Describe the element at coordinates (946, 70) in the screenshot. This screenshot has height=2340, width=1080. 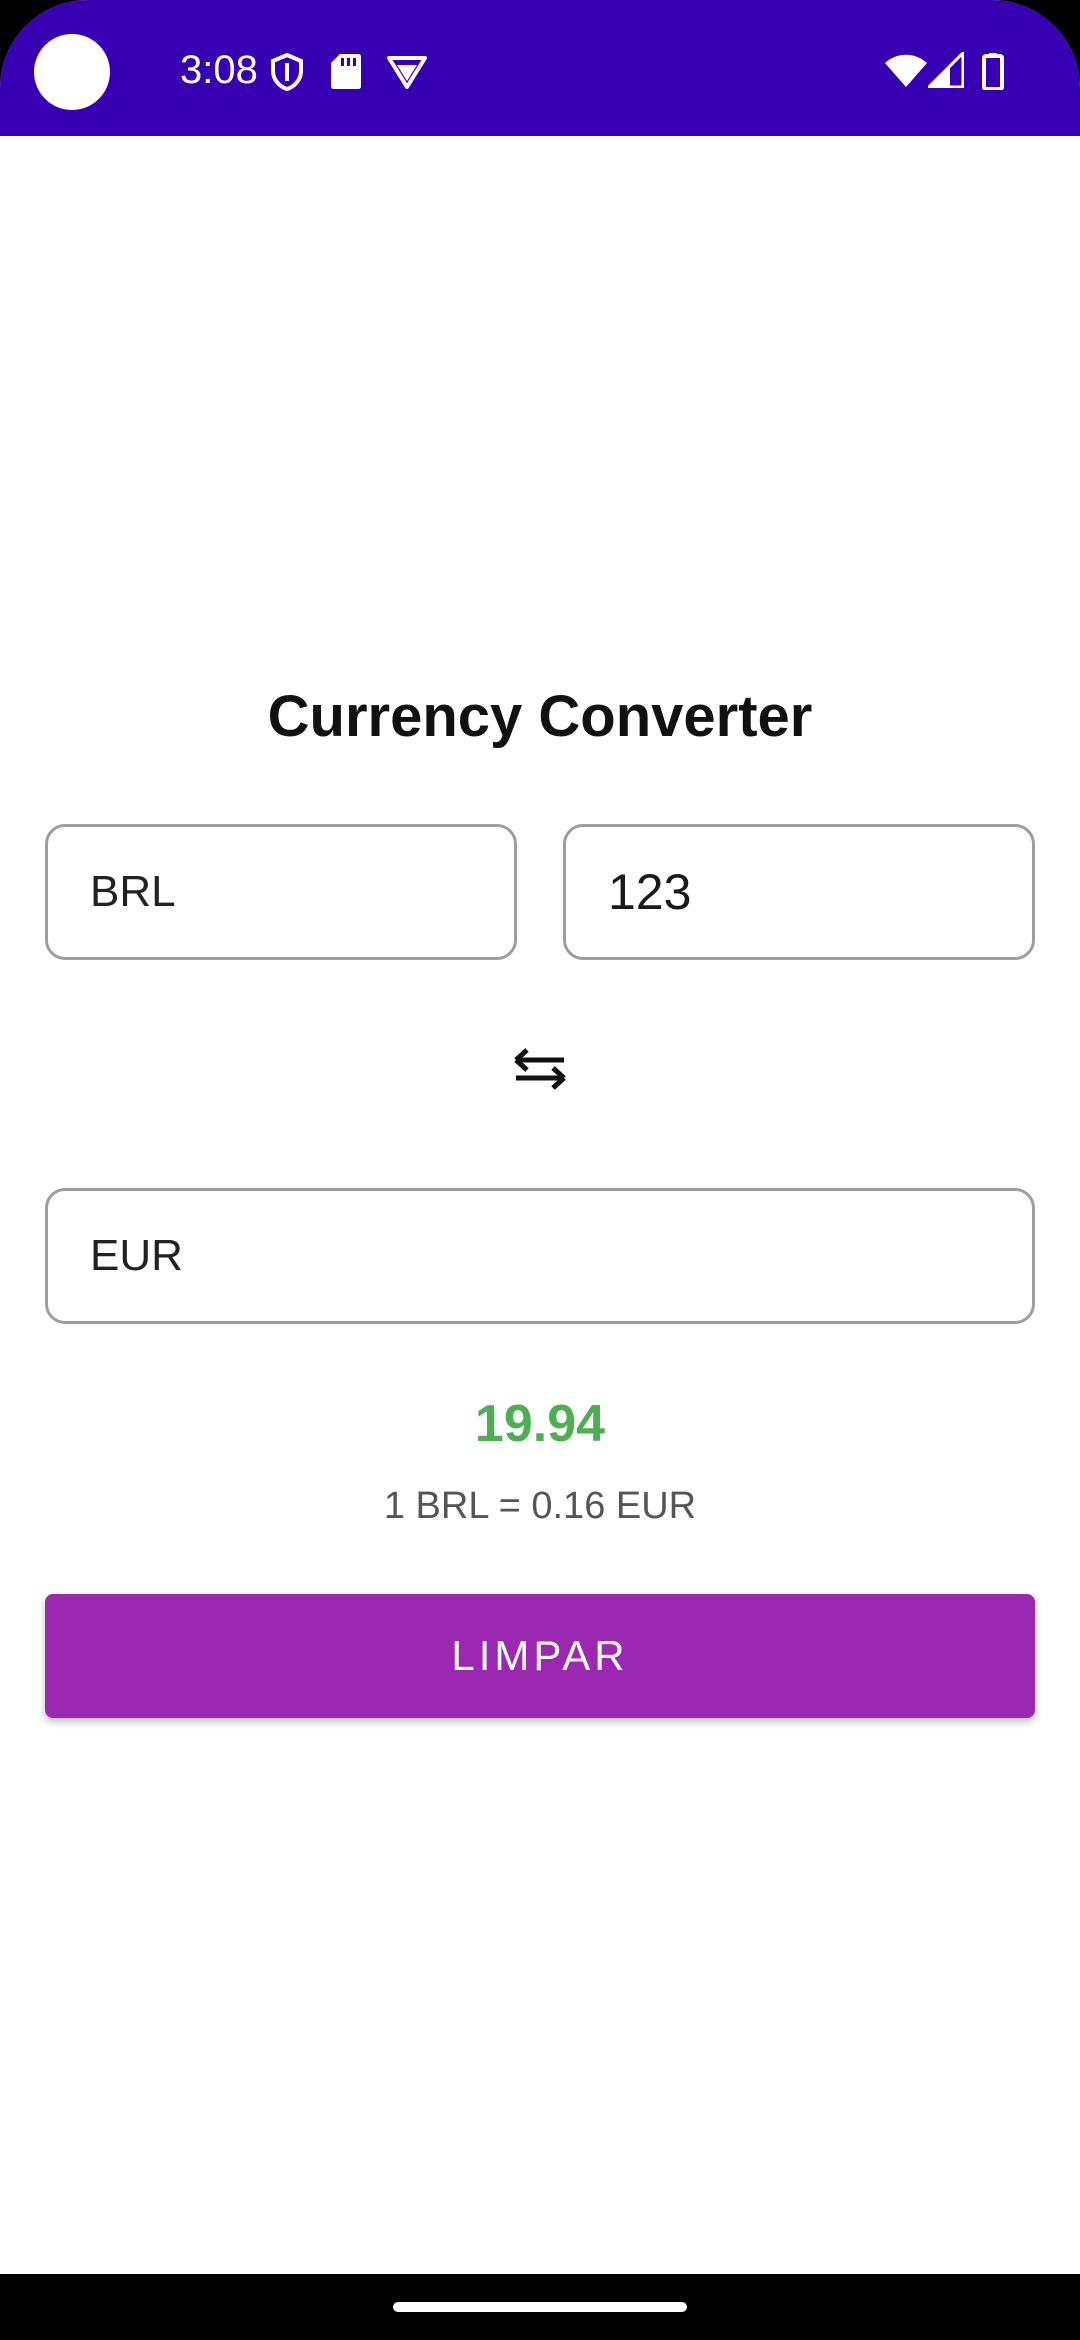
I see `cellular-signal-icon` at that location.